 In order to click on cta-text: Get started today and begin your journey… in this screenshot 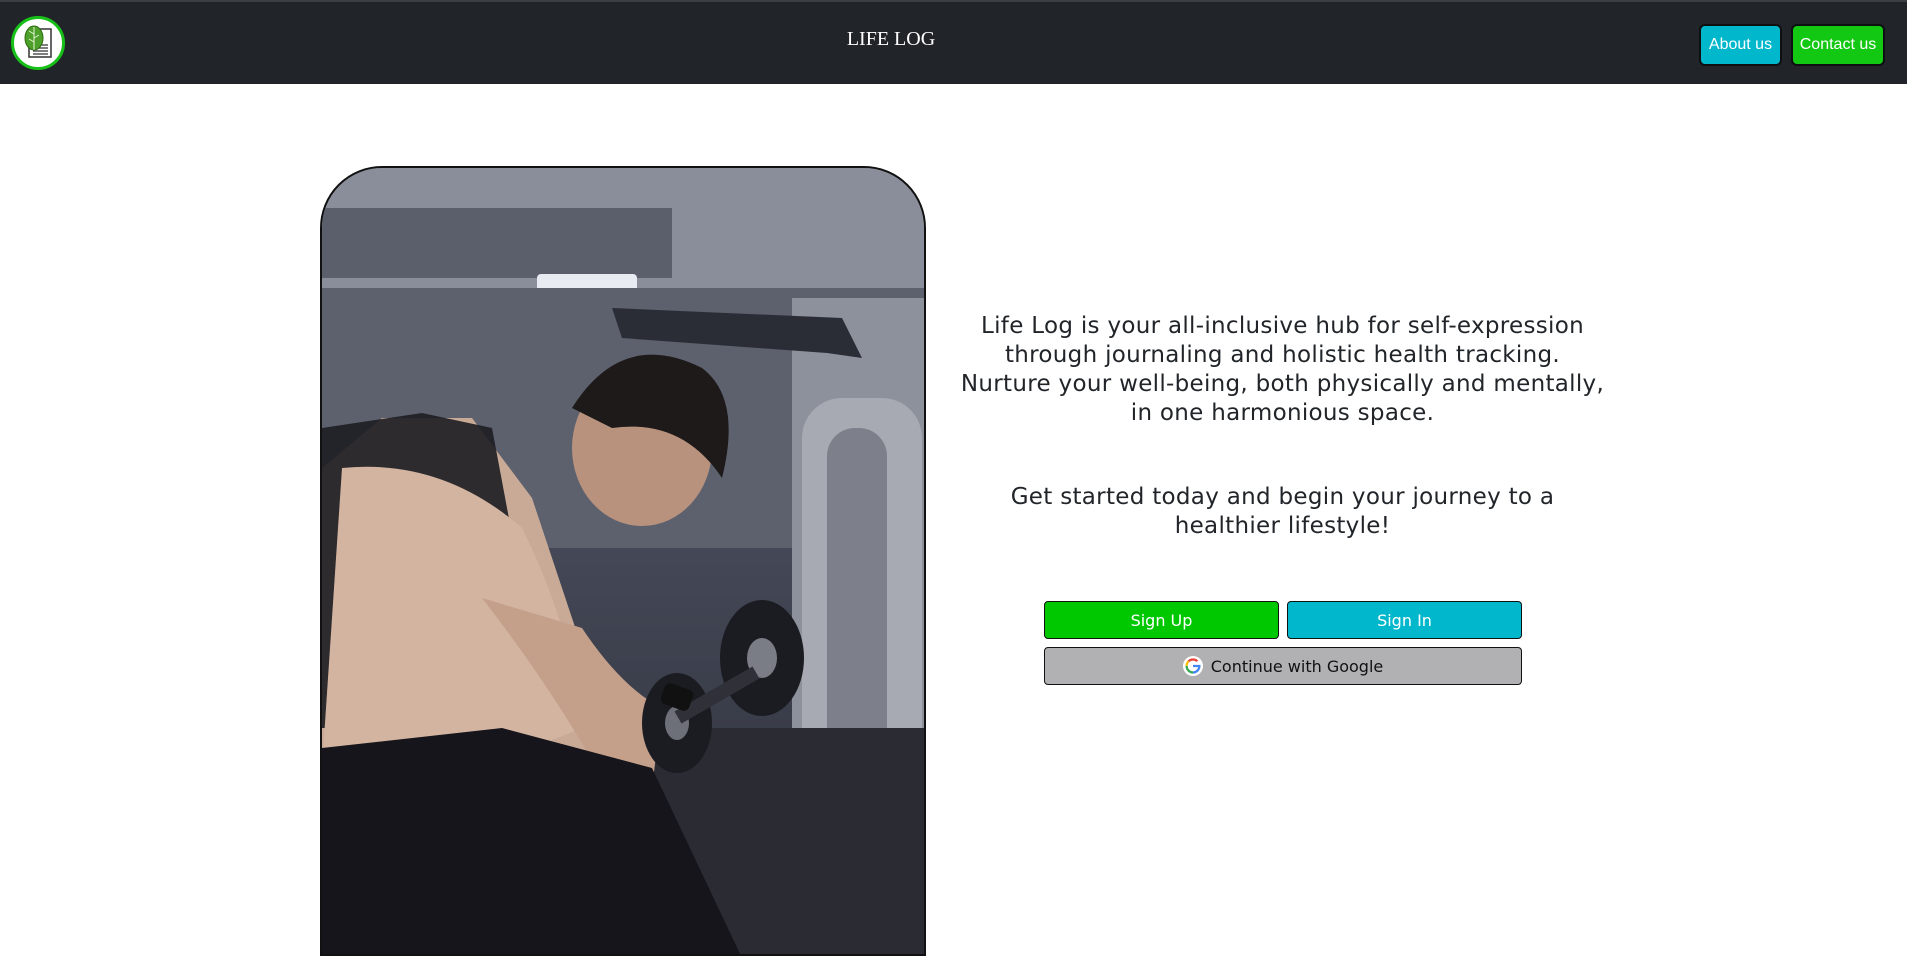, I will do `click(1282, 511)`.